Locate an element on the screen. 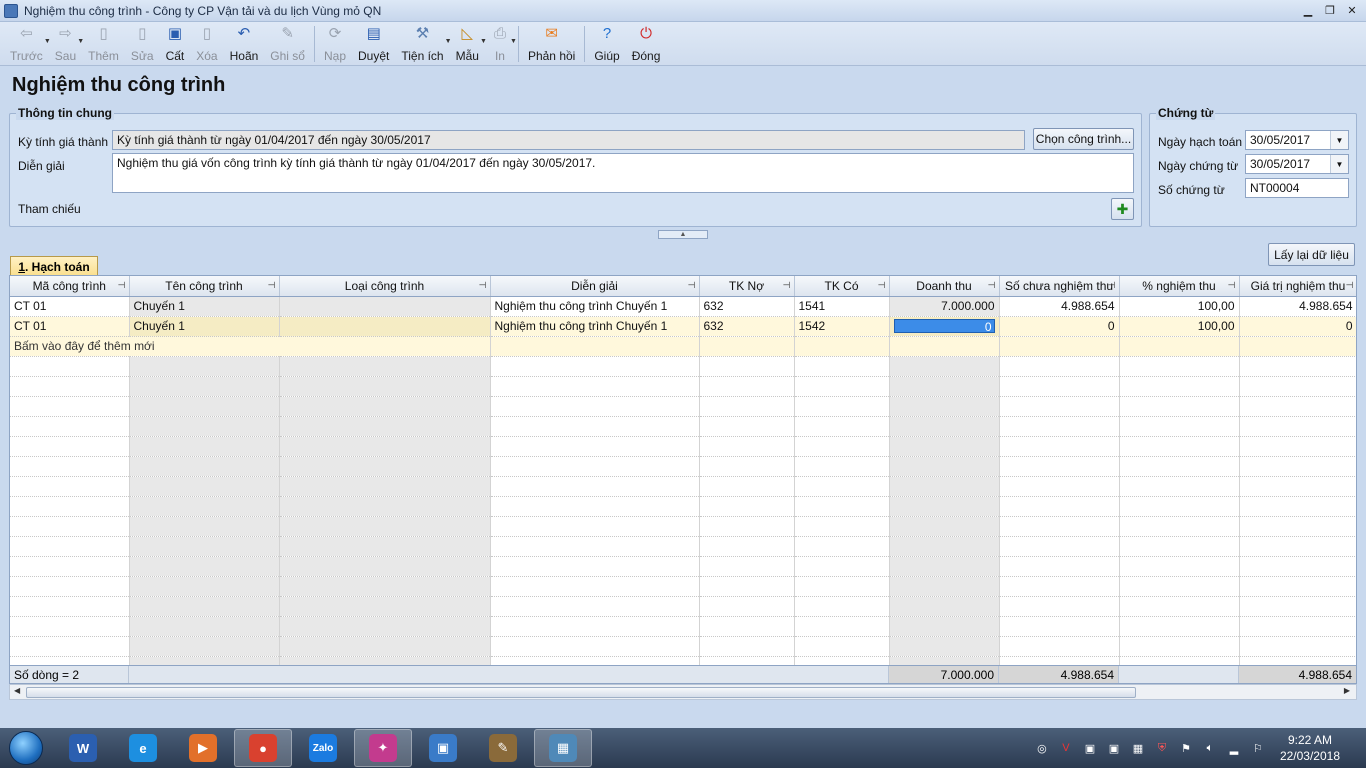 The image size is (1366, 768). table-cell: 1541 is located at coordinates (842, 306).